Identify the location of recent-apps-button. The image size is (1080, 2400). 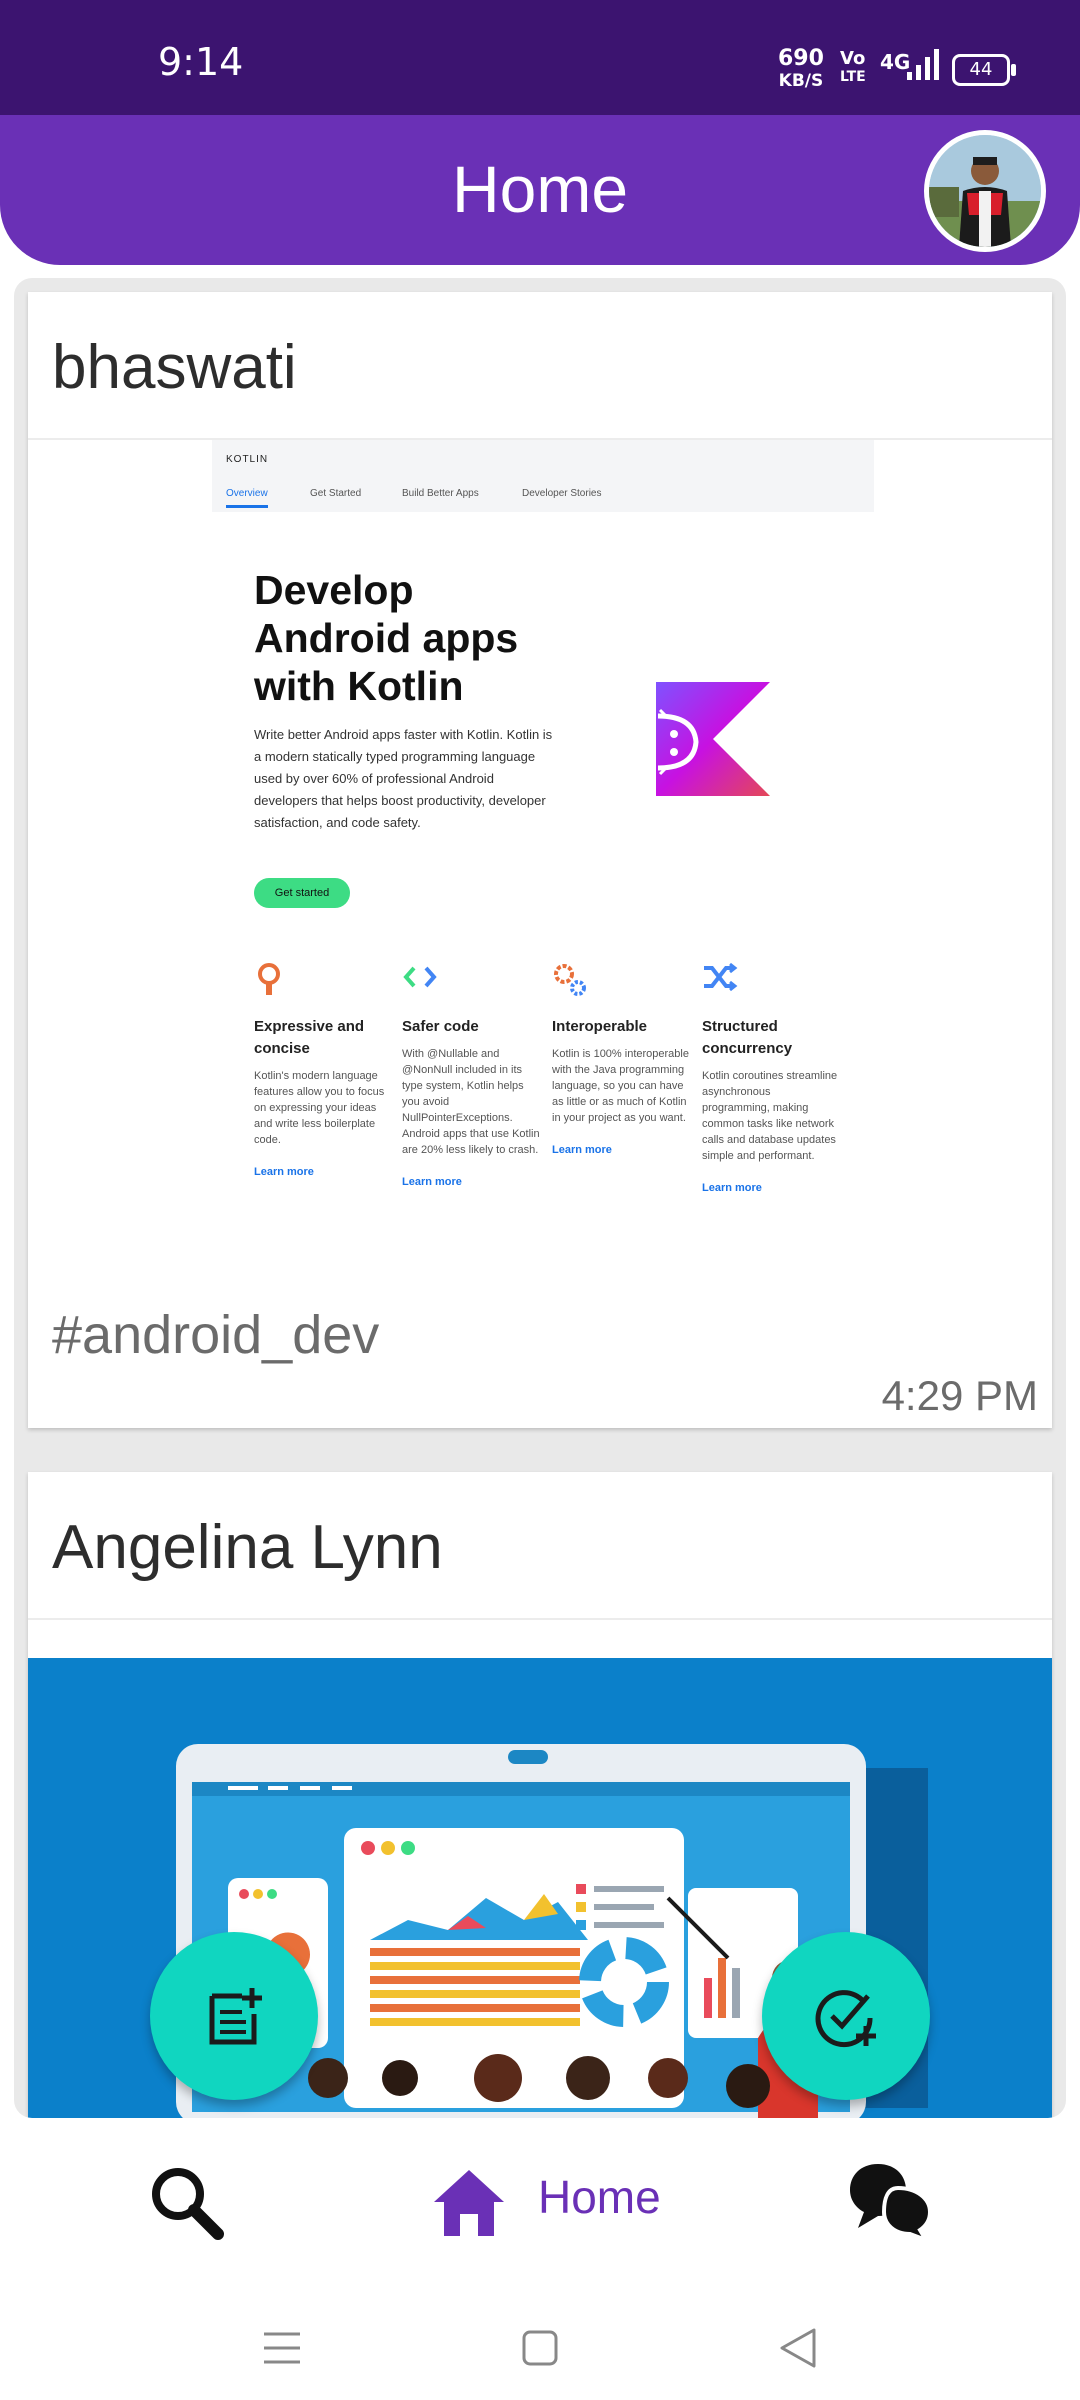
(282, 2350).